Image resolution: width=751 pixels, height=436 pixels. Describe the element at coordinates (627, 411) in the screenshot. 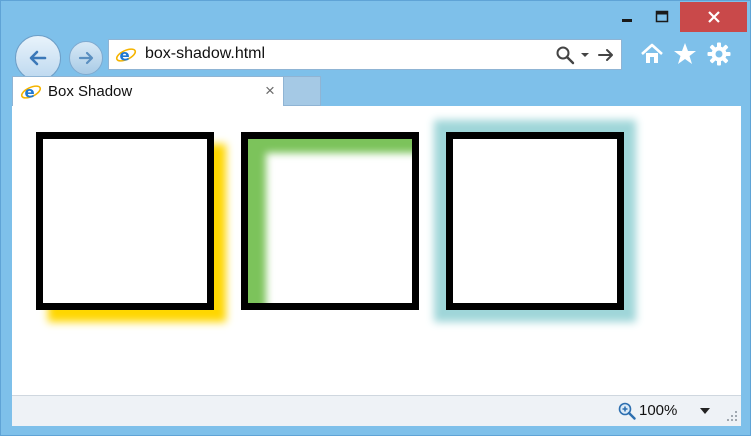

I see `zoom-magnifier-icon` at that location.